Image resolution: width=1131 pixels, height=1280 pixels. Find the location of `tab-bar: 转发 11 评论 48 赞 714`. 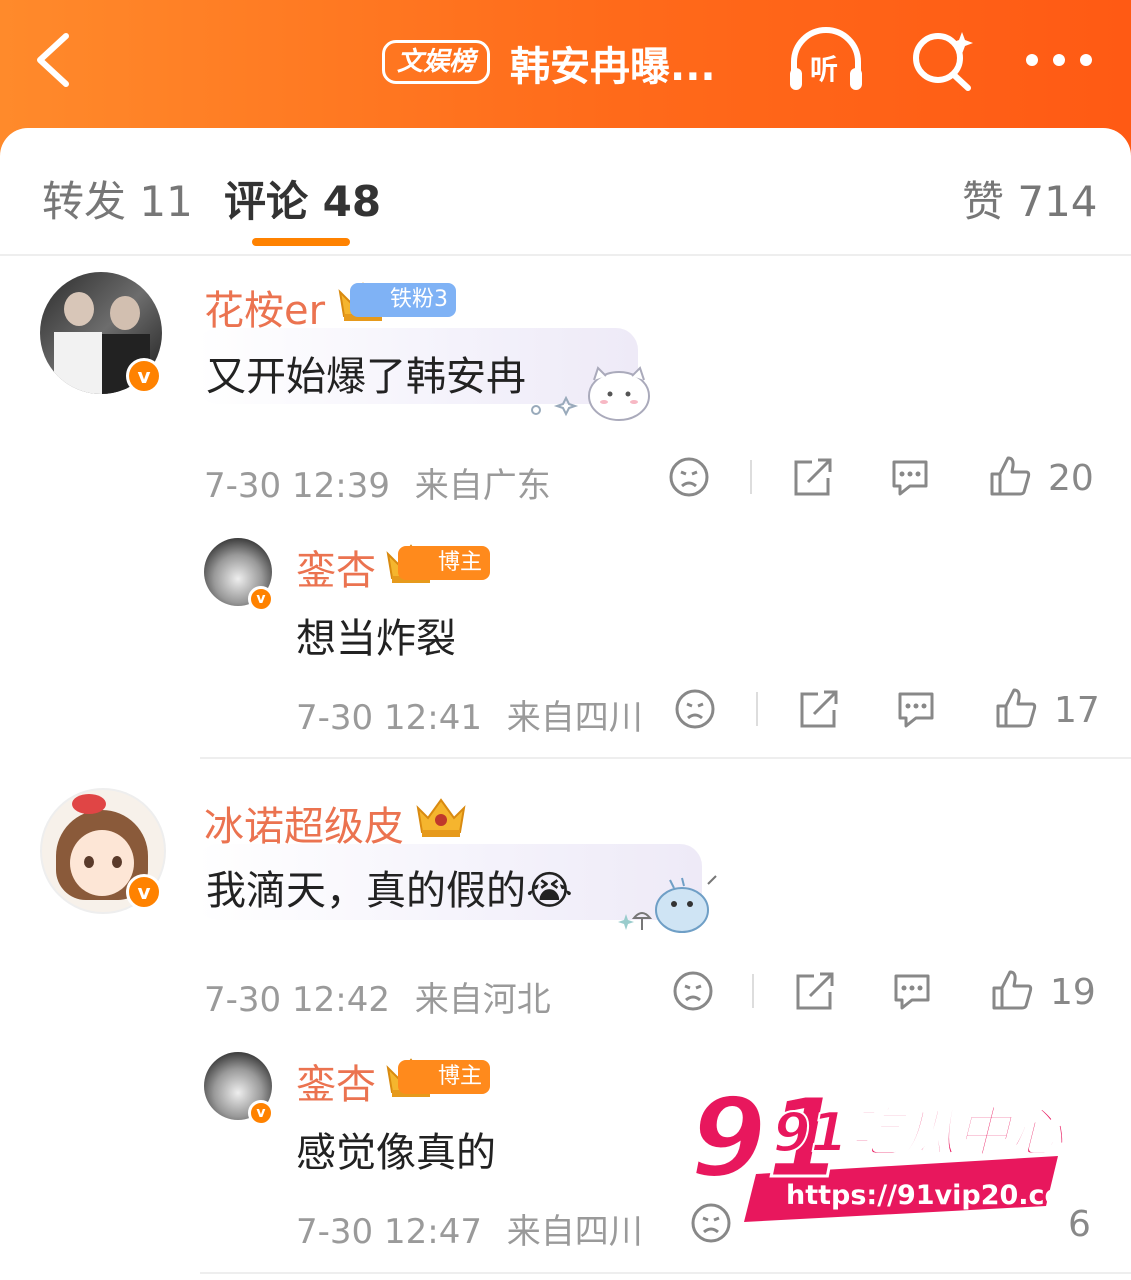

tab-bar: 转发 11 评论 48 赞 714 is located at coordinates (565, 208).